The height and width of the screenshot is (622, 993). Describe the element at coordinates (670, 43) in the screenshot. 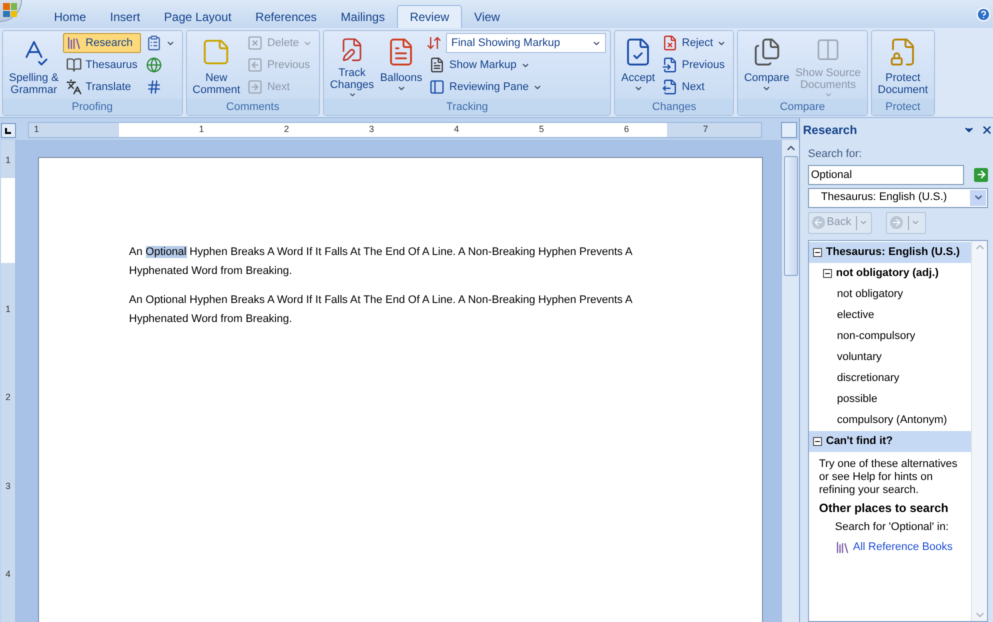

I see `reject-icon` at that location.